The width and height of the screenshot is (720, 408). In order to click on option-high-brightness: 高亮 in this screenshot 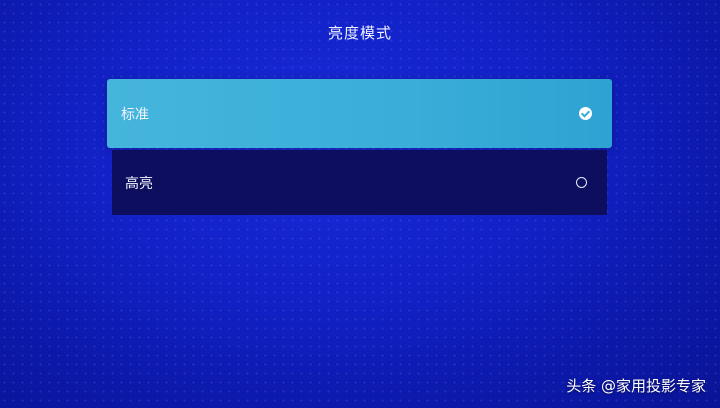, I will do `click(359, 182)`.